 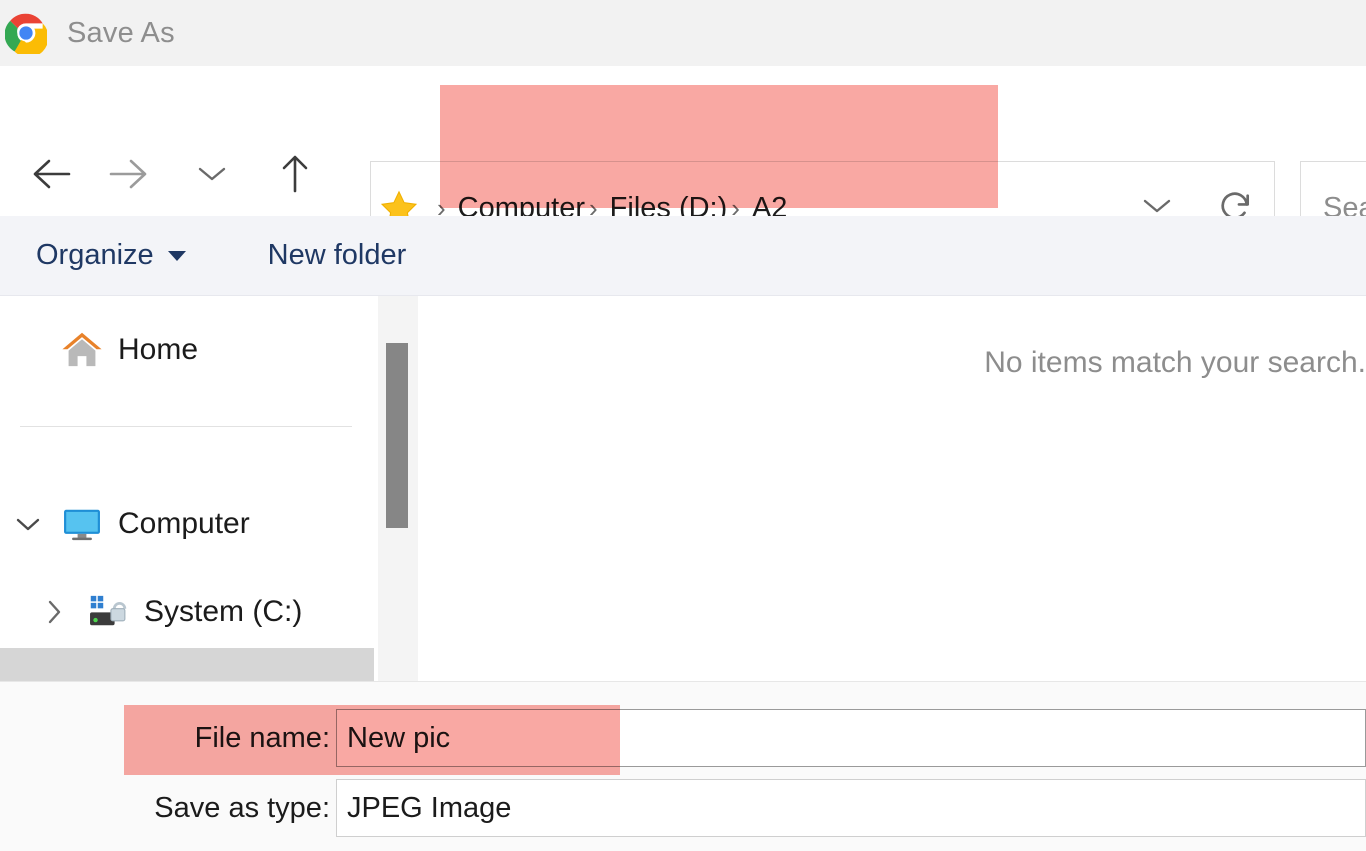 I want to click on sidebar-selected-row, so click(x=187, y=664).